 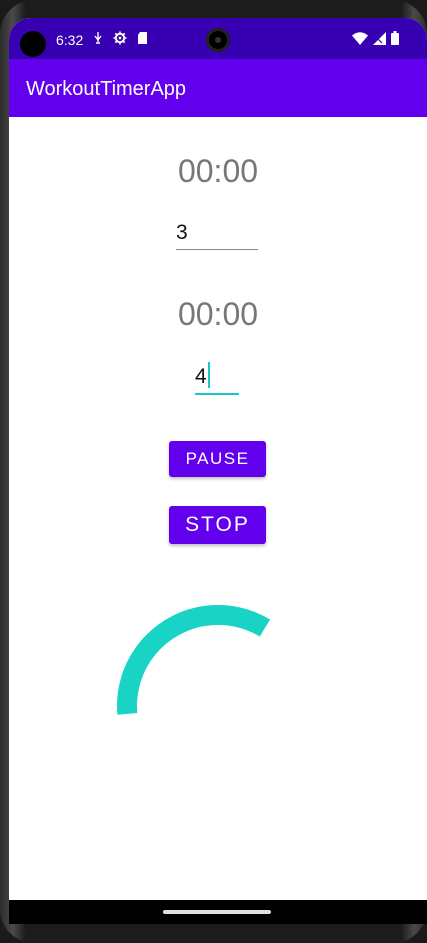 I want to click on signal-icon, so click(x=379, y=38).